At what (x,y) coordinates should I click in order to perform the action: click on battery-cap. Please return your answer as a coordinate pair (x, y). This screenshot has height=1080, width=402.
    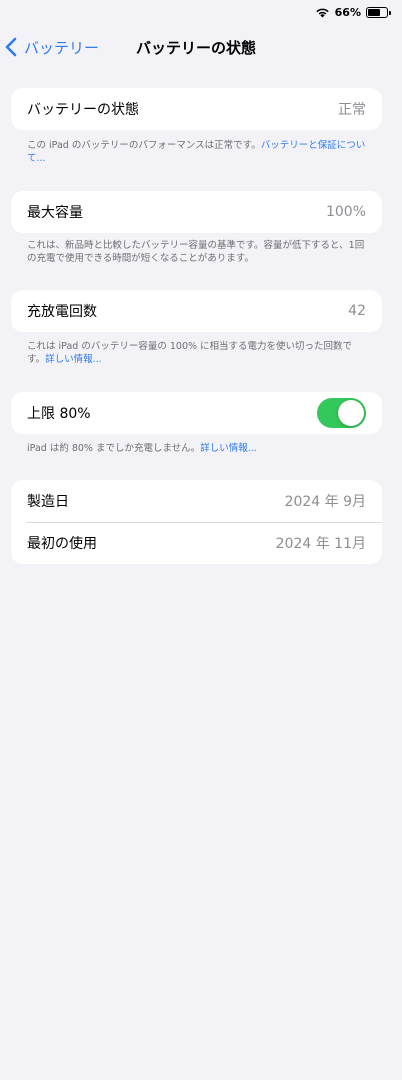
    Looking at the image, I should click on (390, 12).